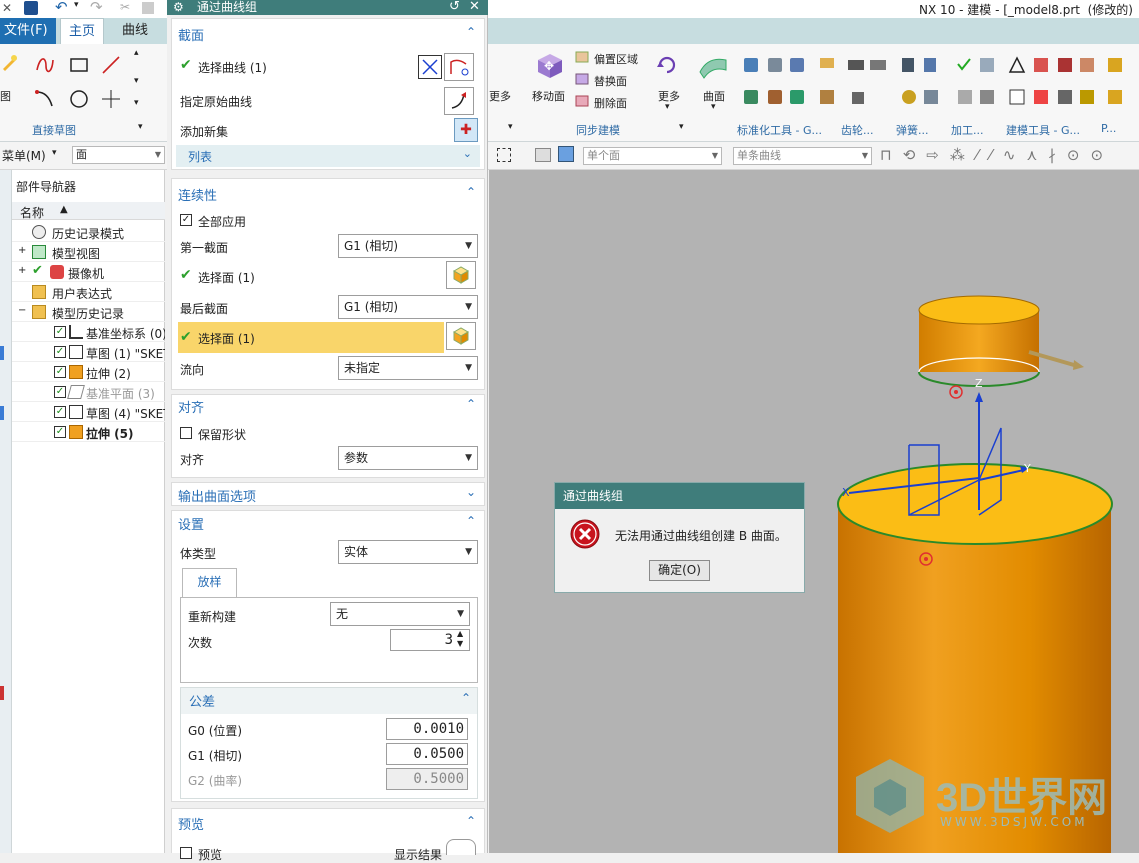  I want to click on gear-icon: ⚙, so click(178, 7).